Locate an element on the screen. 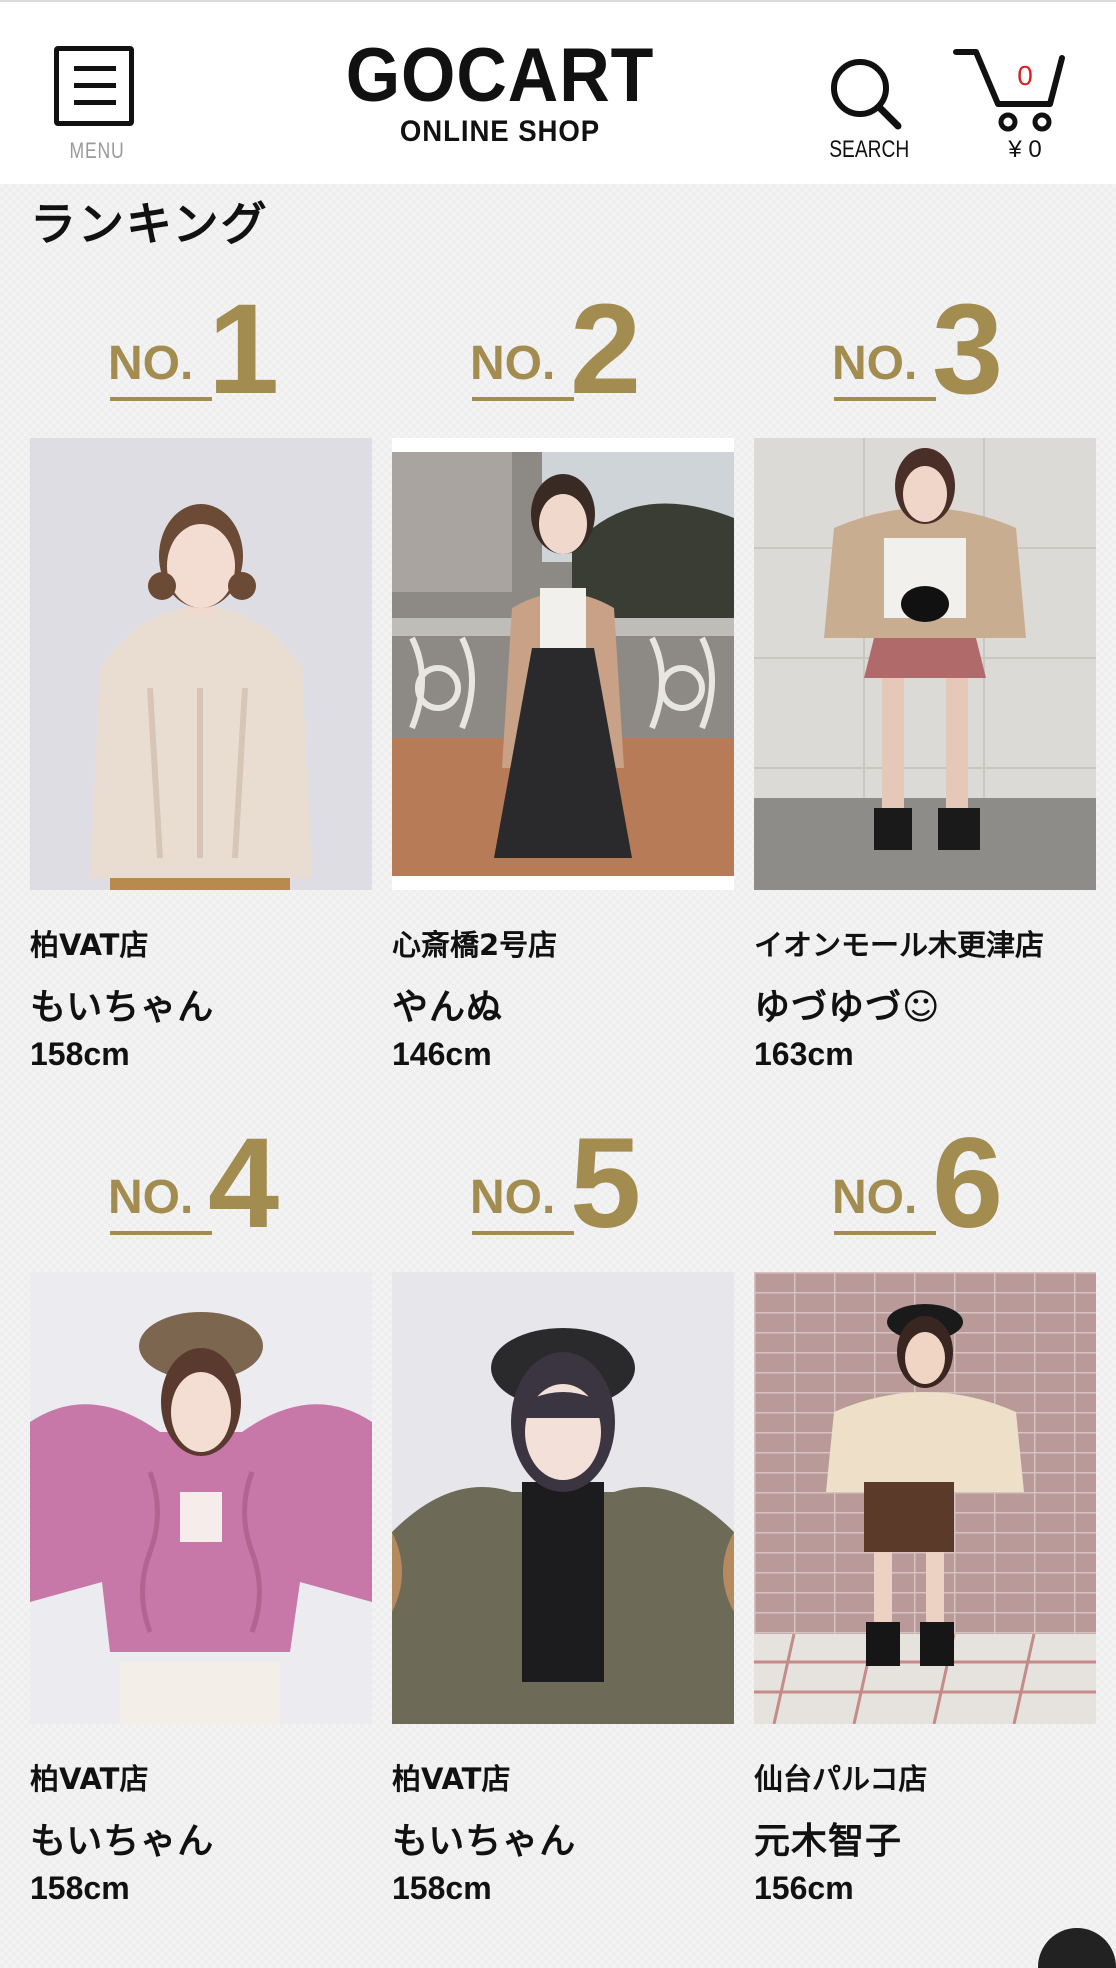  ranking-card: NO. 1 柏VAT店 もいちゃん 158cm is located at coordinates (201, 697).